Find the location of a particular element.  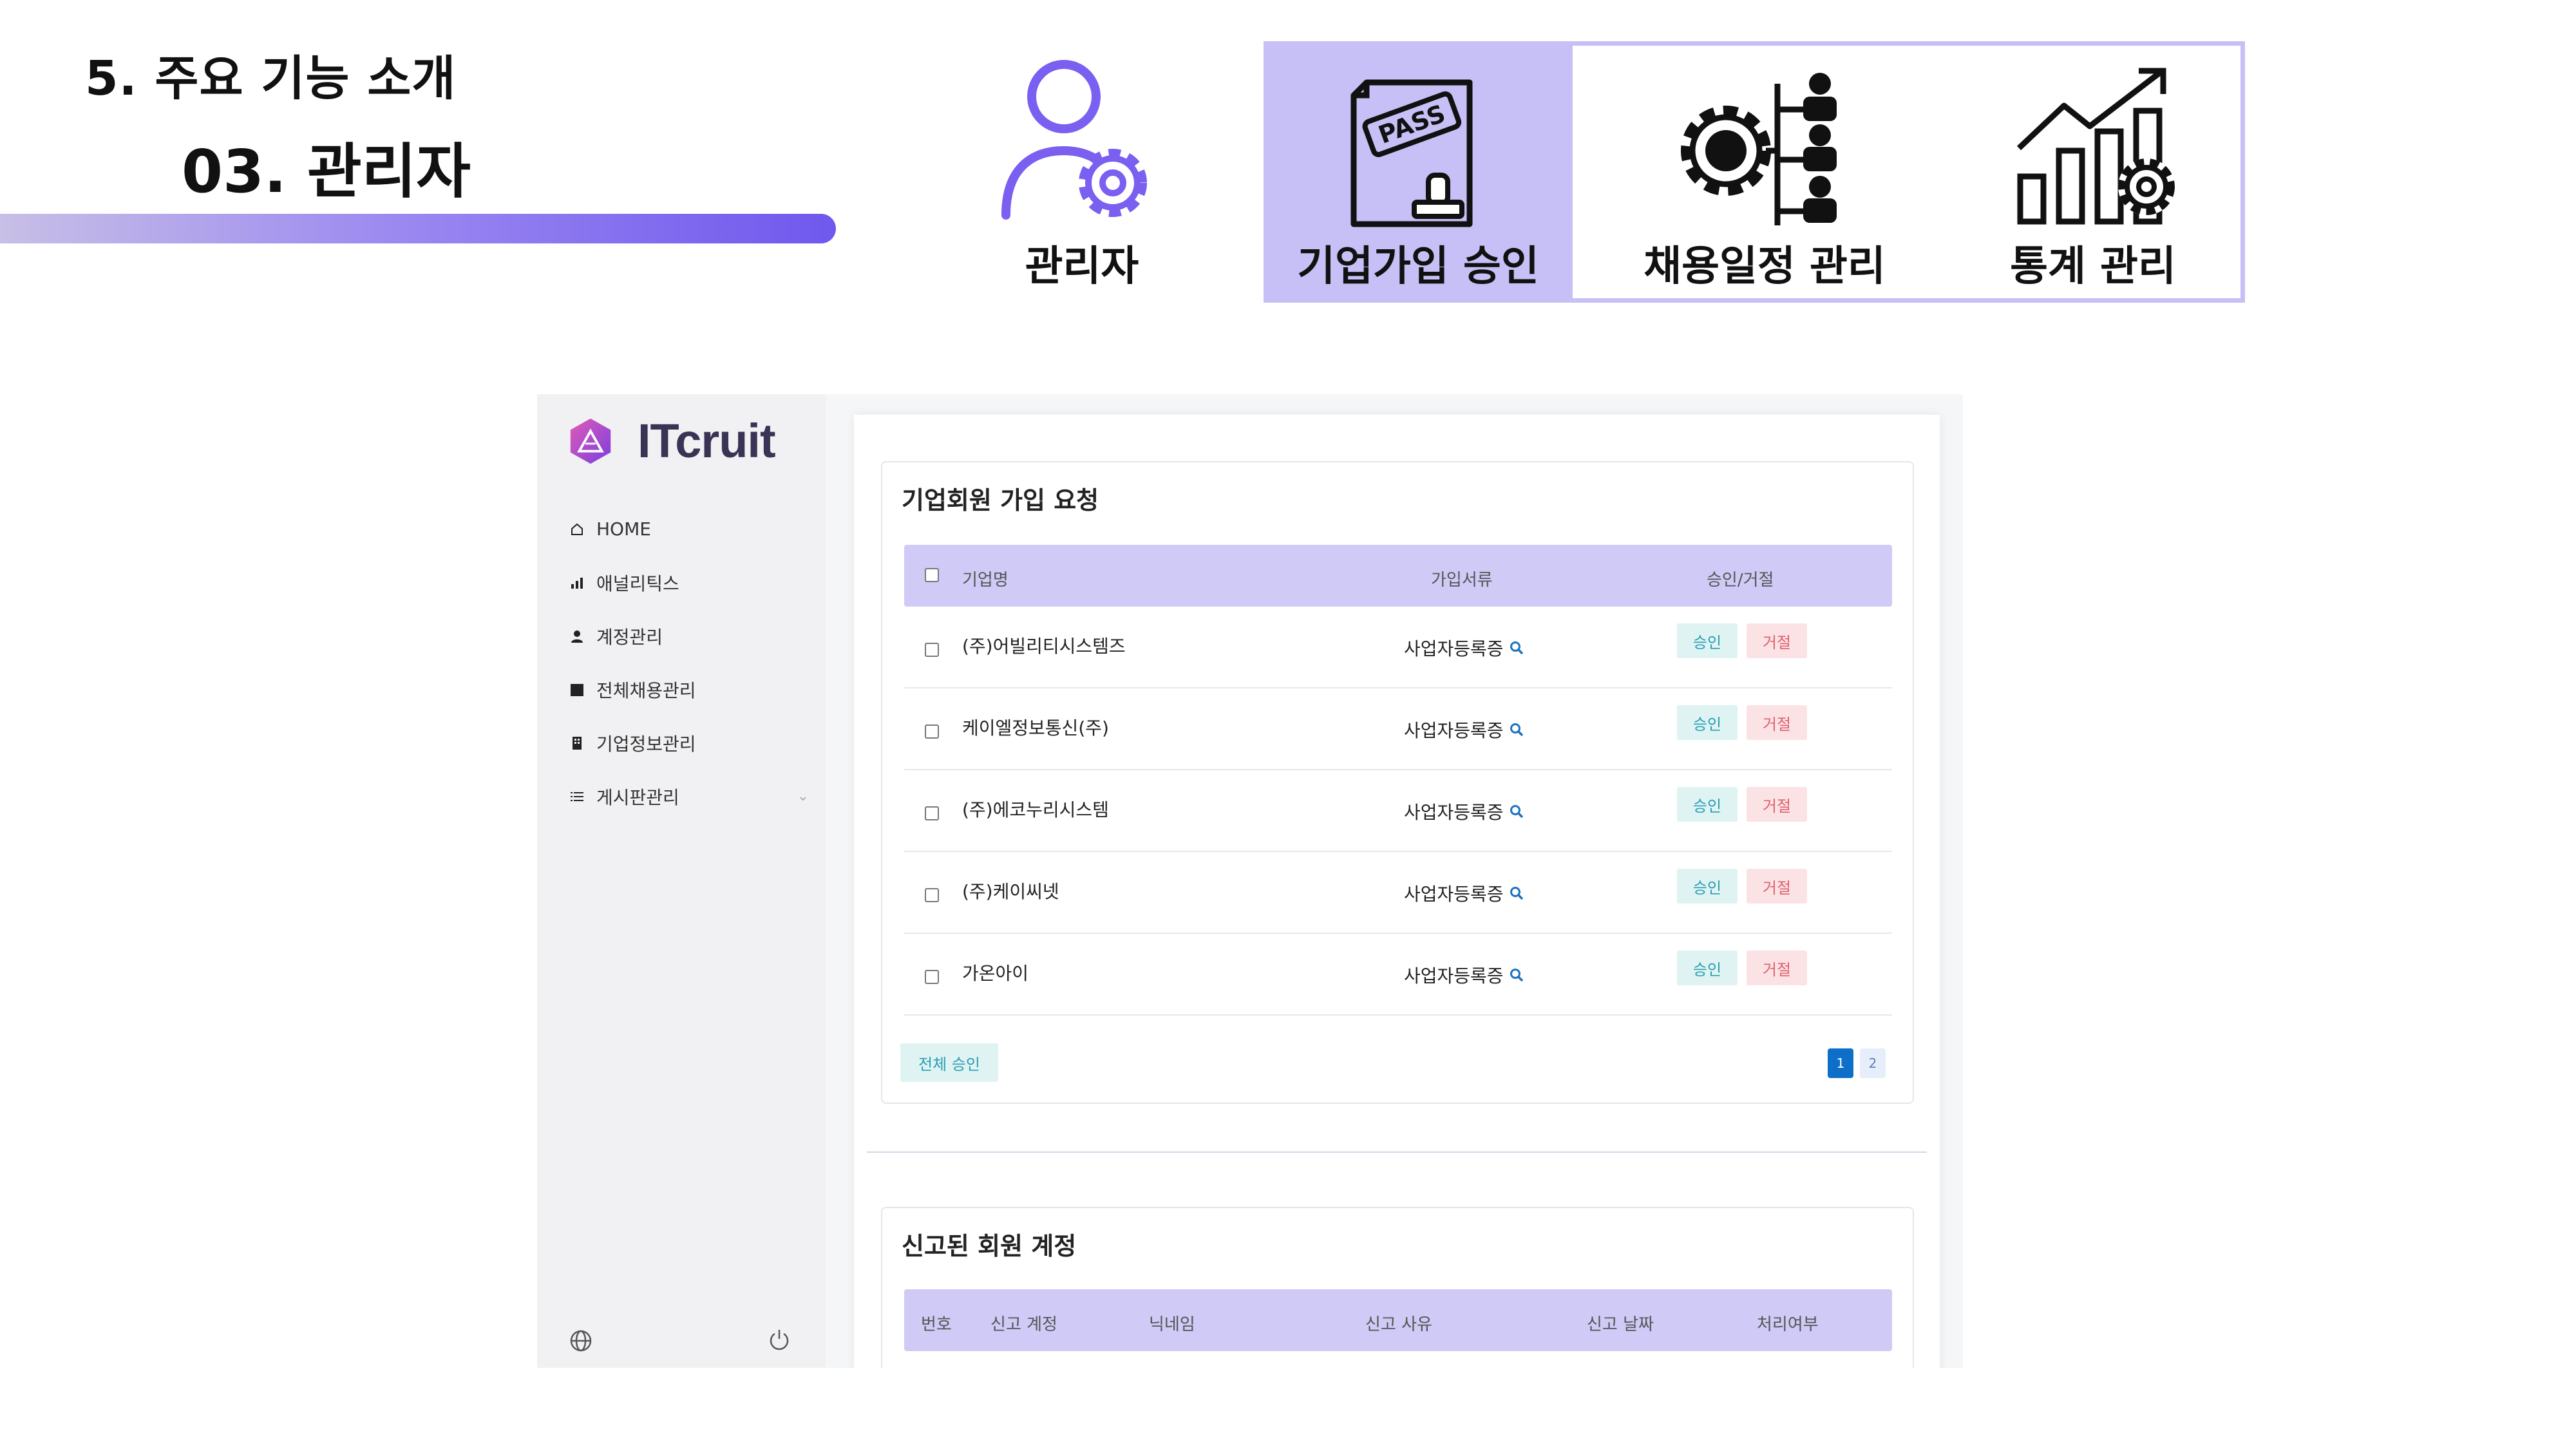

brand-logo-icon is located at coordinates (590, 441).